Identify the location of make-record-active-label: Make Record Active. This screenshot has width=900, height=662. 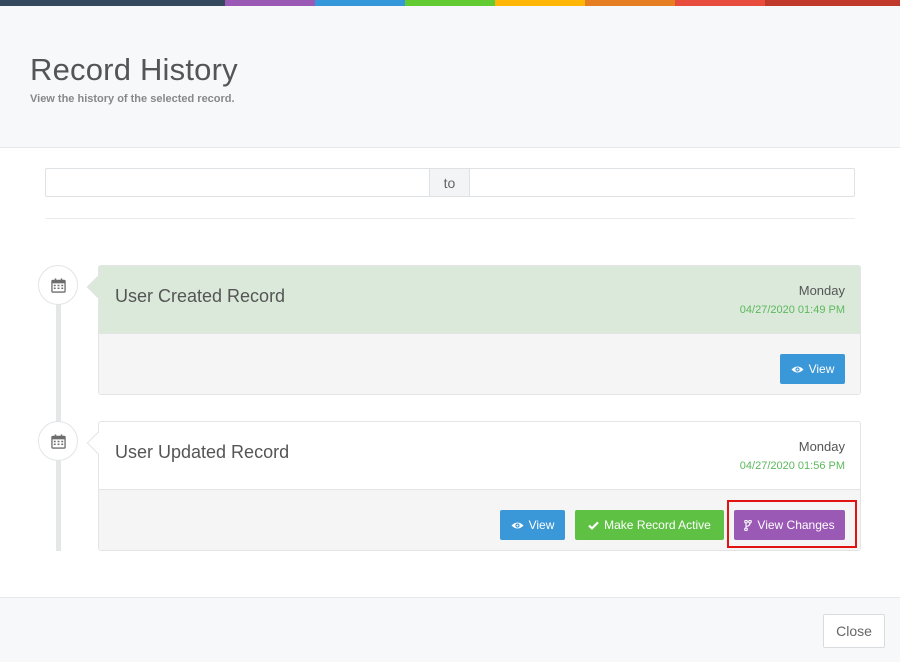
(657, 525).